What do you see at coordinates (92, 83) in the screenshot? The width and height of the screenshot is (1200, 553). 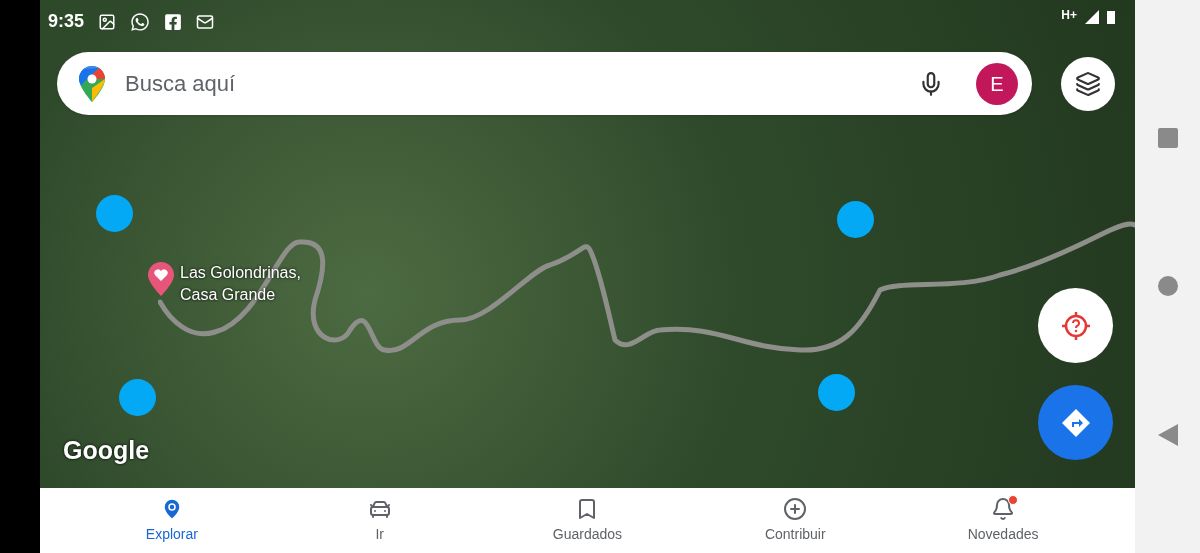 I see `map-pin-logo-icon` at bounding box center [92, 83].